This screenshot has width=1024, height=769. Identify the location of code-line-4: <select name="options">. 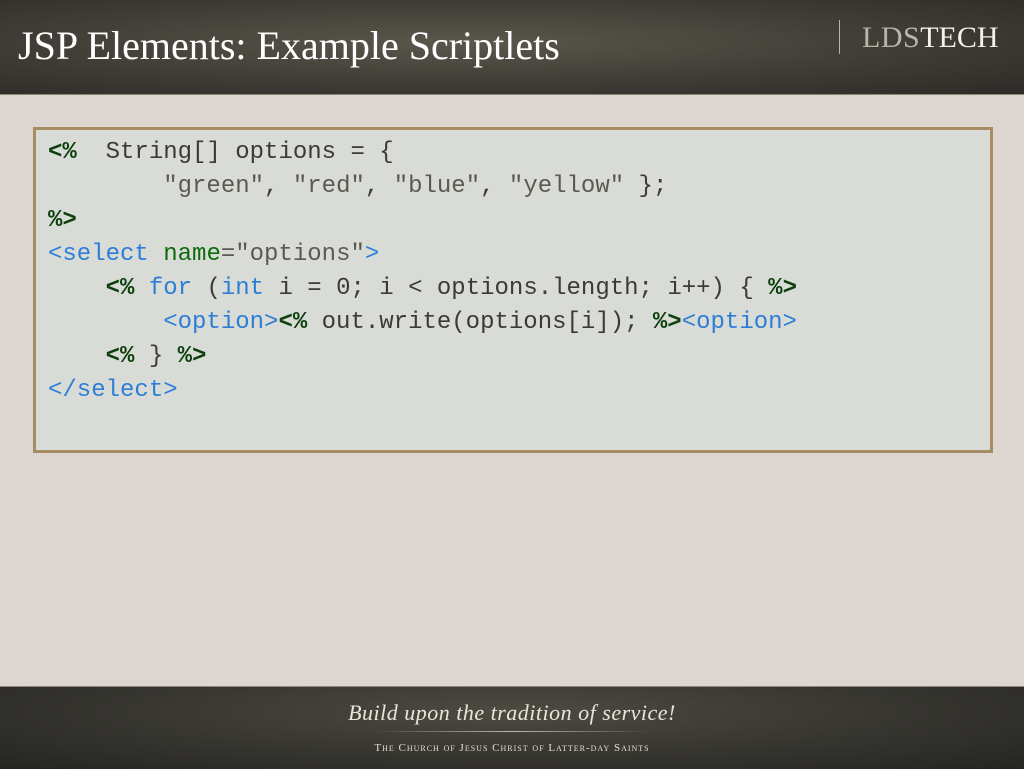
(213, 255).